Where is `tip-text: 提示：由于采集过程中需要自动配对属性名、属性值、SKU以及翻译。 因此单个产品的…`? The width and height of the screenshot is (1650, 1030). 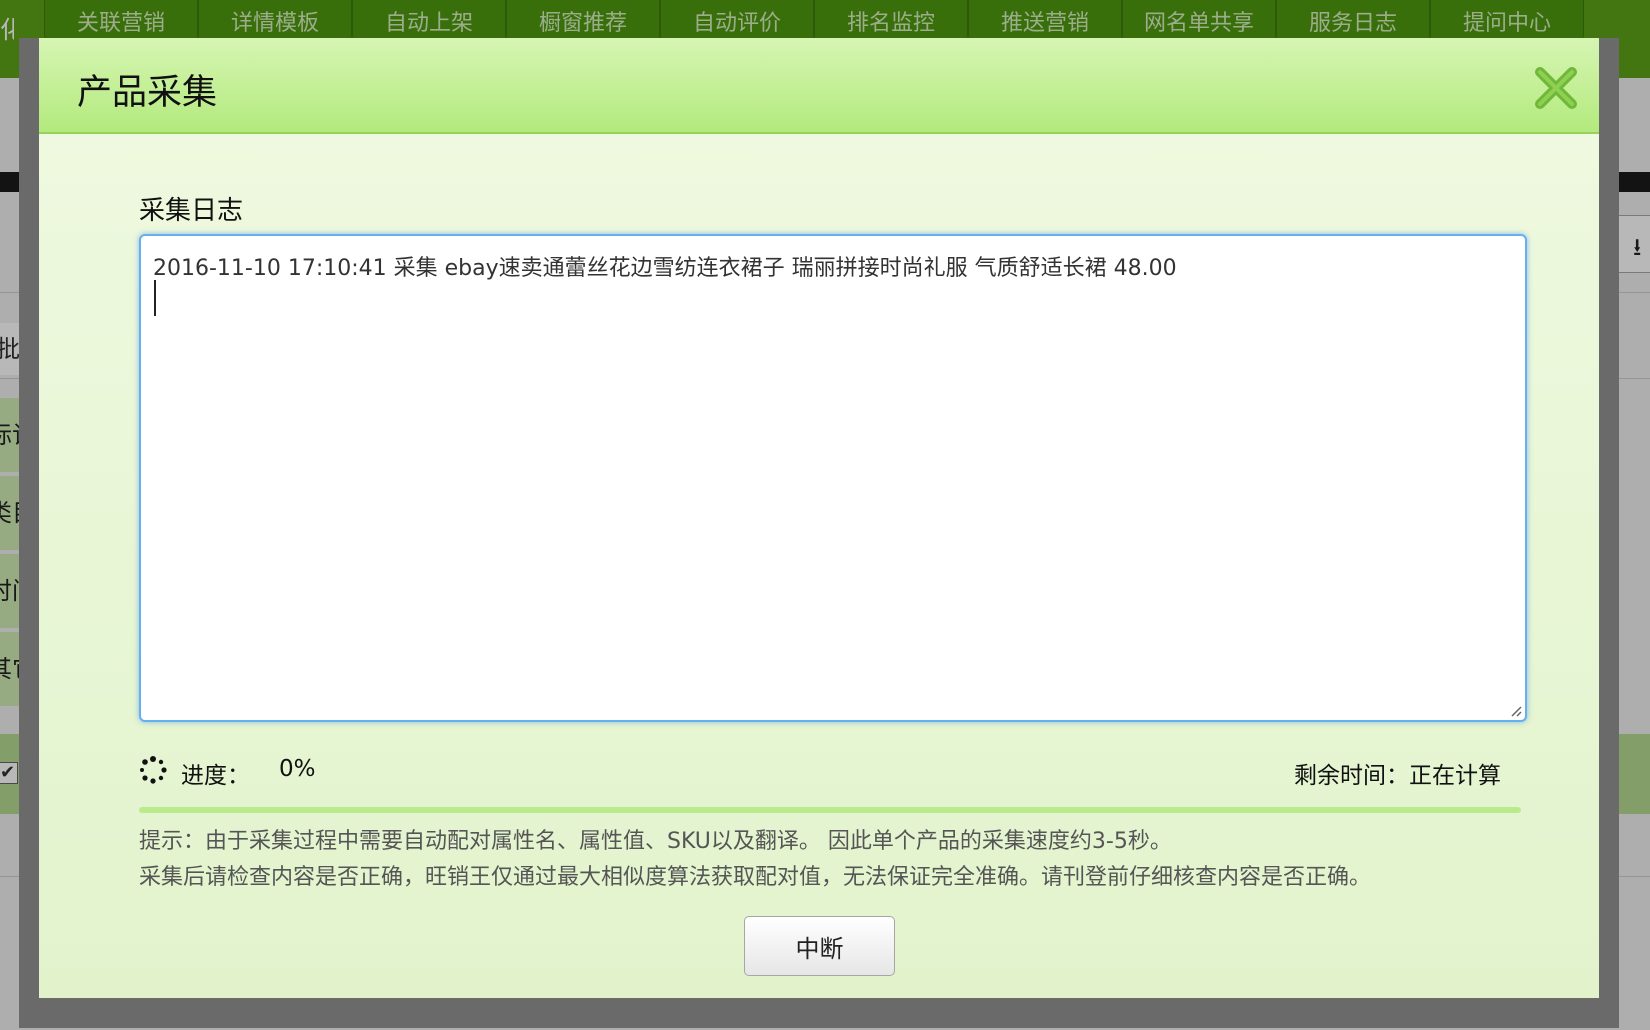 tip-text: 提示：由于采集过程中需要自动配对属性名、属性值、SKU以及翻译。 因此单个产品的… is located at coordinates (839, 860).